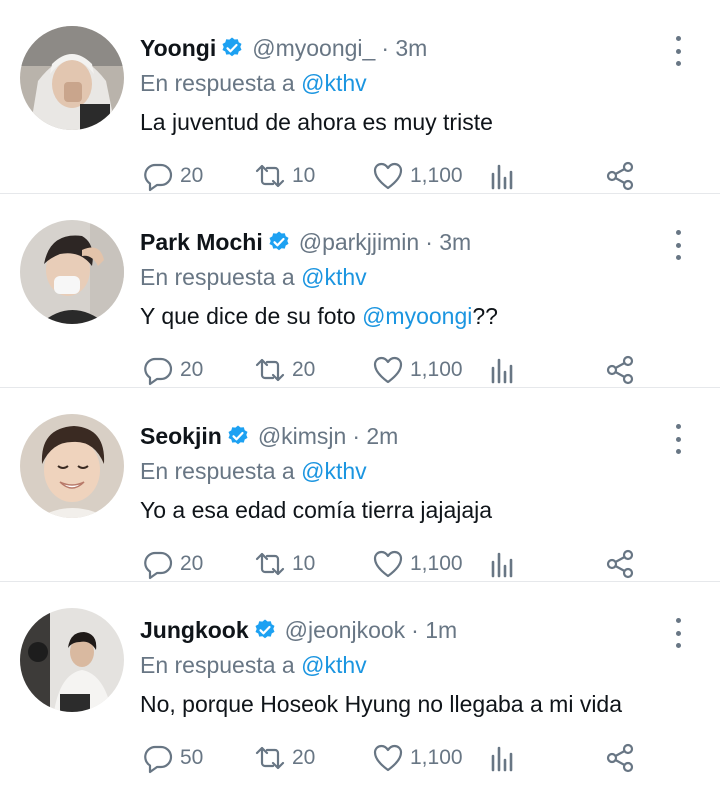 Image resolution: width=720 pixels, height=786 pixels. Describe the element at coordinates (201, 242) in the screenshot. I see `author-name: Park Mochi` at that location.